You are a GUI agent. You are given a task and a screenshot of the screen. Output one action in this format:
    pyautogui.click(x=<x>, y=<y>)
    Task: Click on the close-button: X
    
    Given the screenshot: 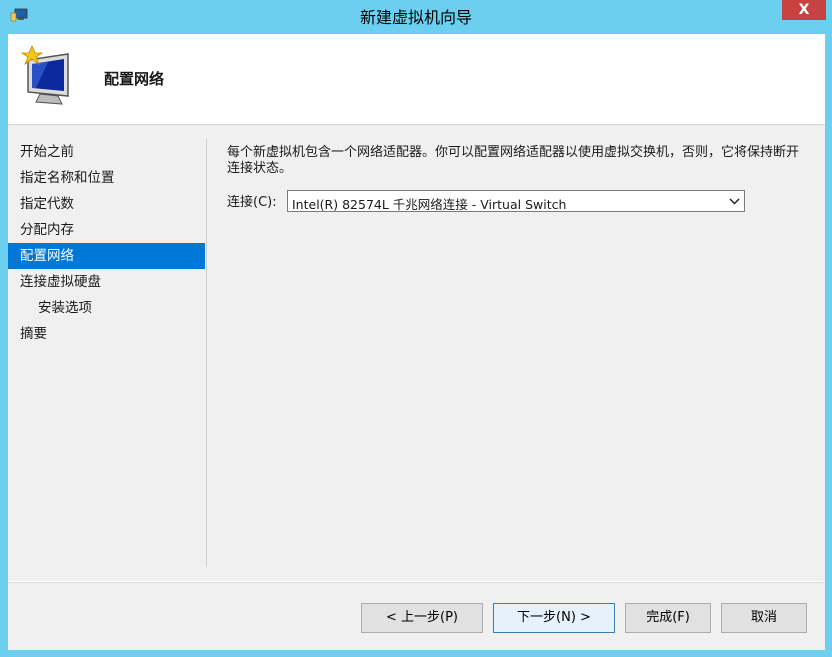 What is the action you would take?
    pyautogui.click(x=804, y=10)
    